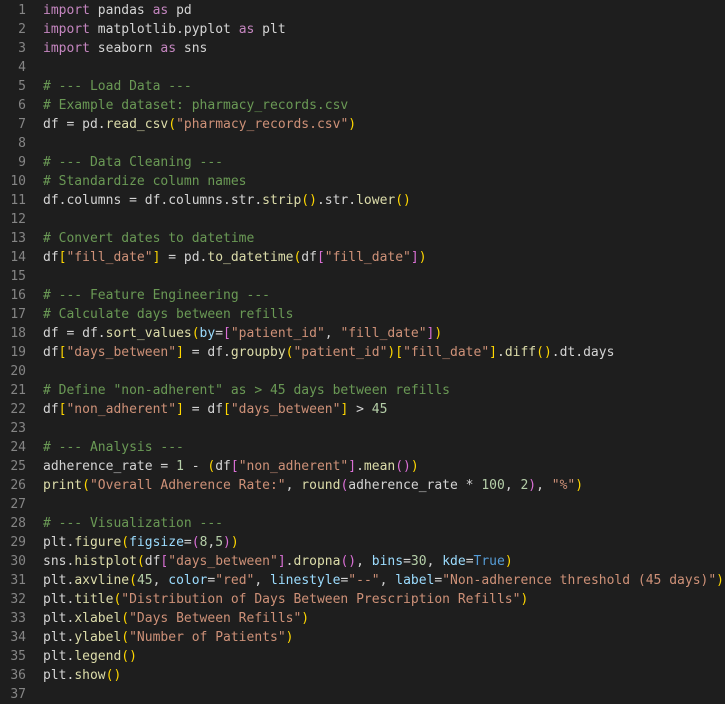  I want to click on line-number: 4, so click(22, 67).